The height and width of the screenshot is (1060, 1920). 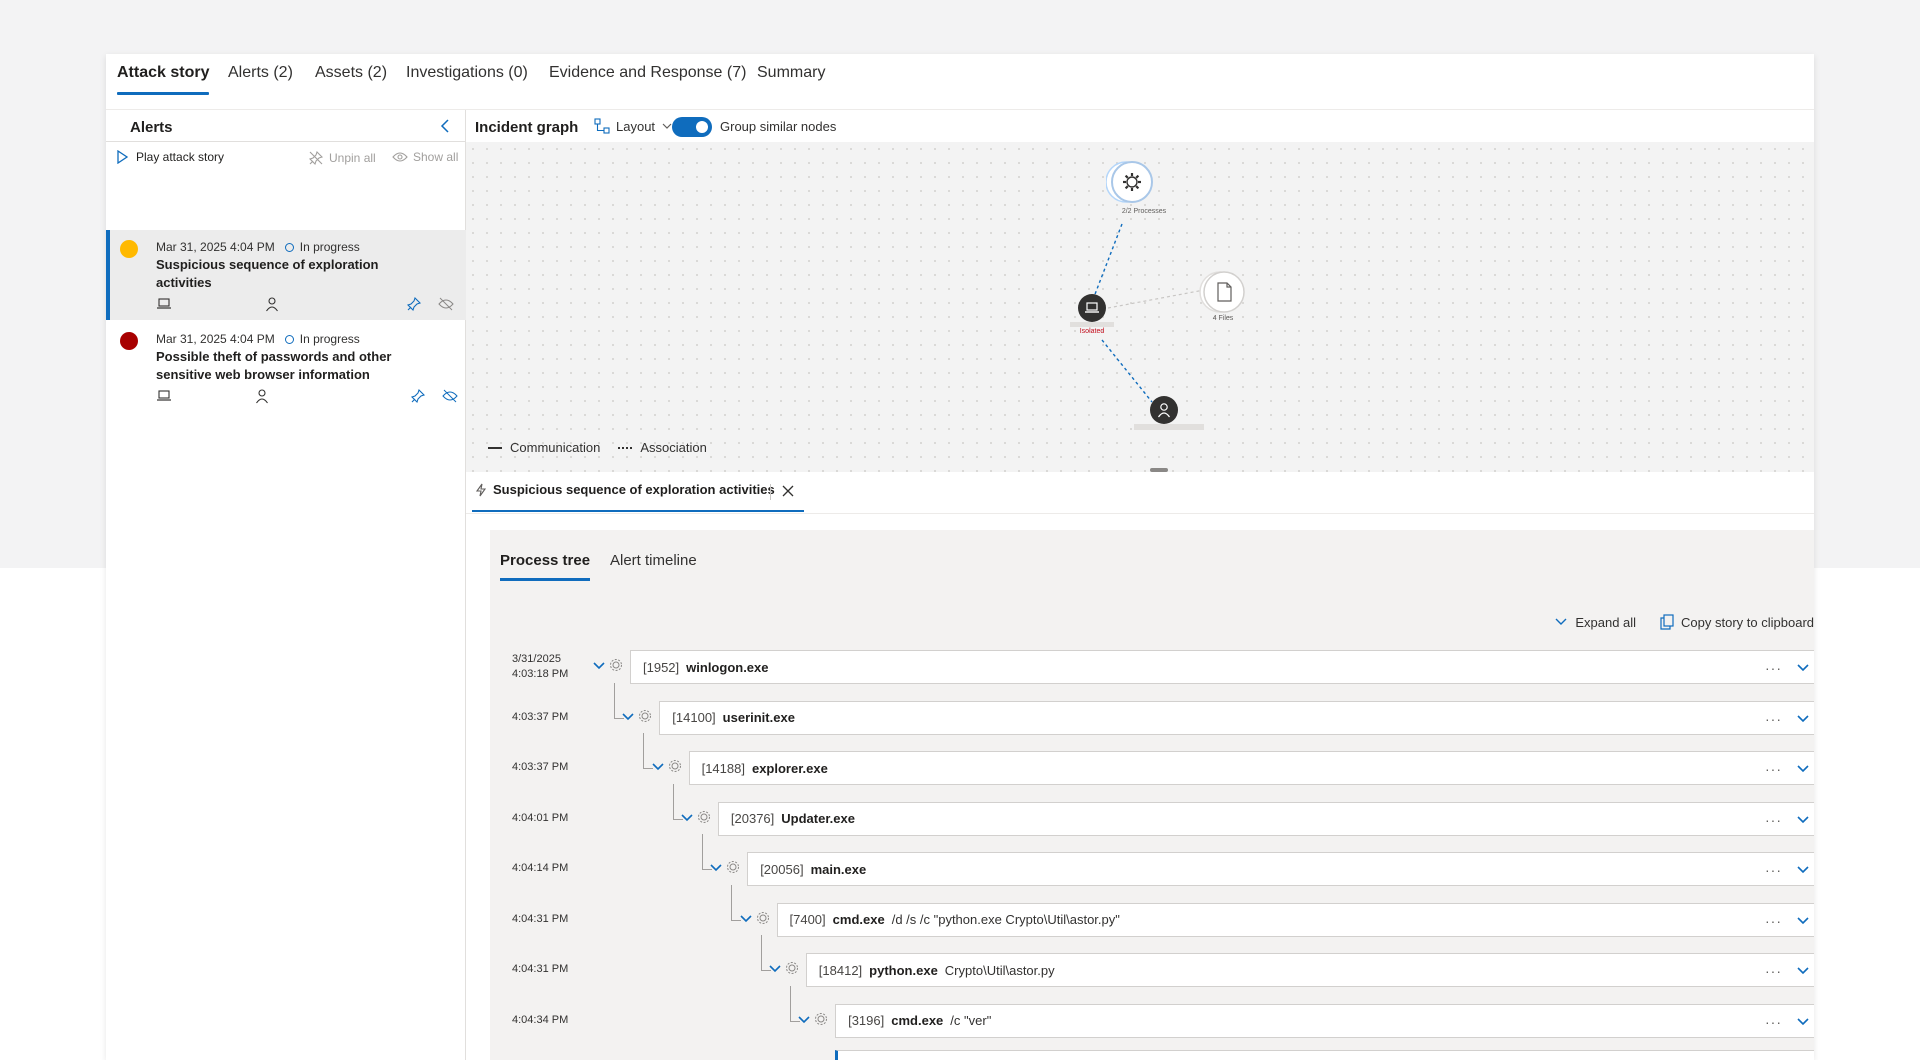 I want to click on process-name: winlogon.exe, so click(x=727, y=667).